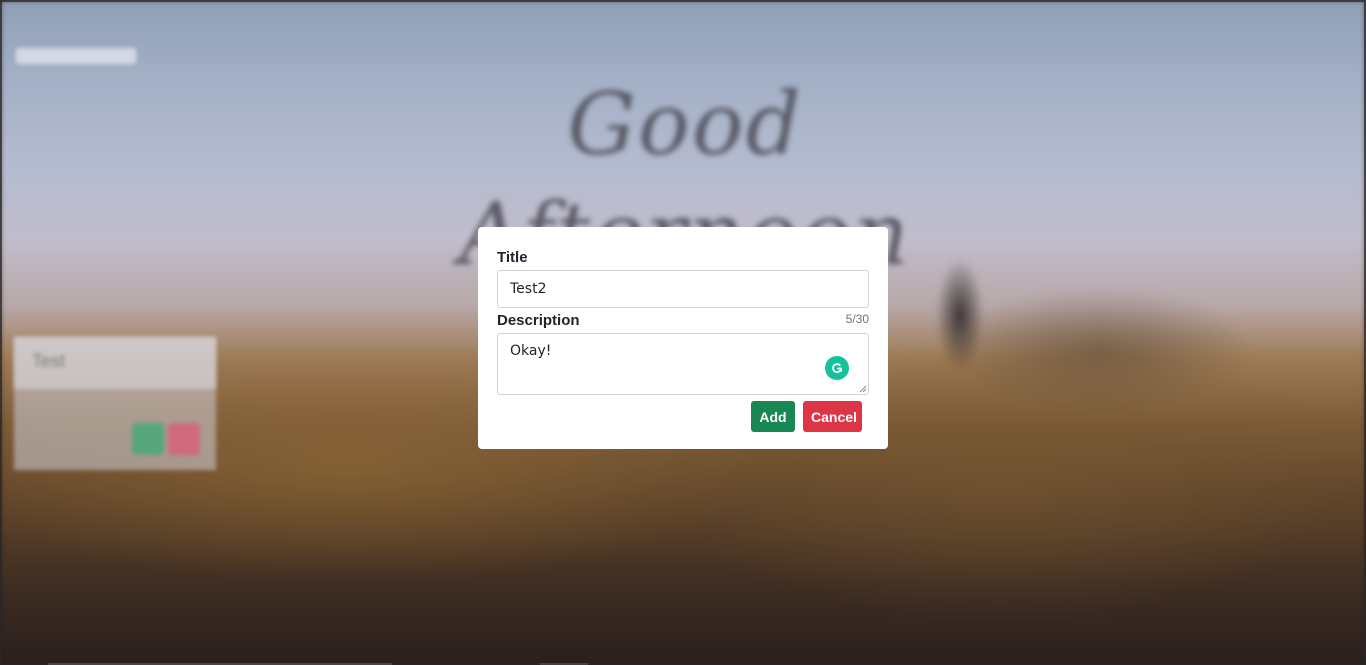 The image size is (1366, 665). I want to click on bg-note-delete-button, so click(184, 439).